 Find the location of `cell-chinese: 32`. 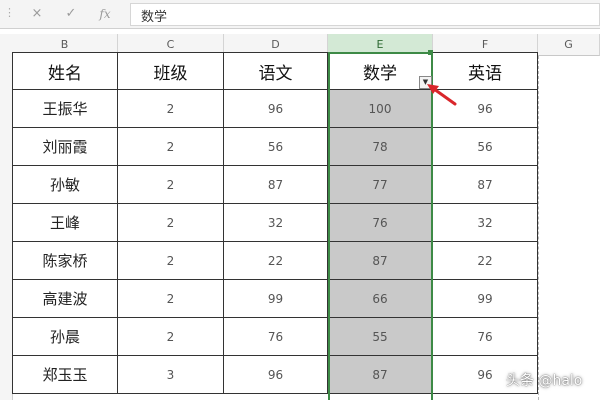

cell-chinese: 32 is located at coordinates (276, 223).